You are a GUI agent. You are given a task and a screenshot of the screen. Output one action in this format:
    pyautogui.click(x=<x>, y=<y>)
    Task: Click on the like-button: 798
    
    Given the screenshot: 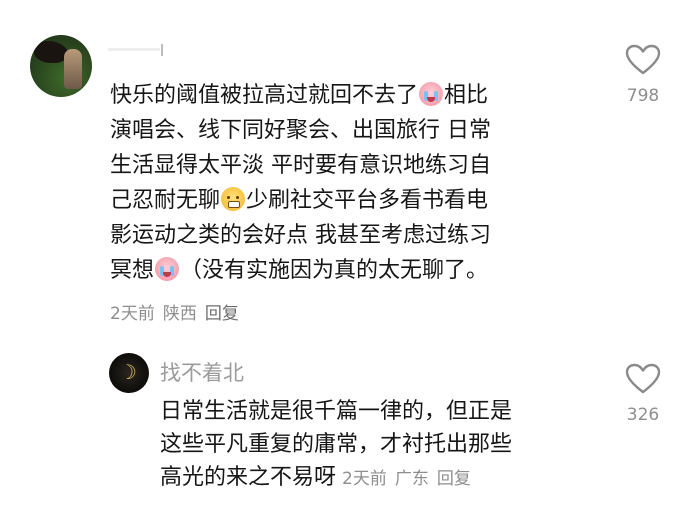 What is the action you would take?
    pyautogui.click(x=643, y=75)
    